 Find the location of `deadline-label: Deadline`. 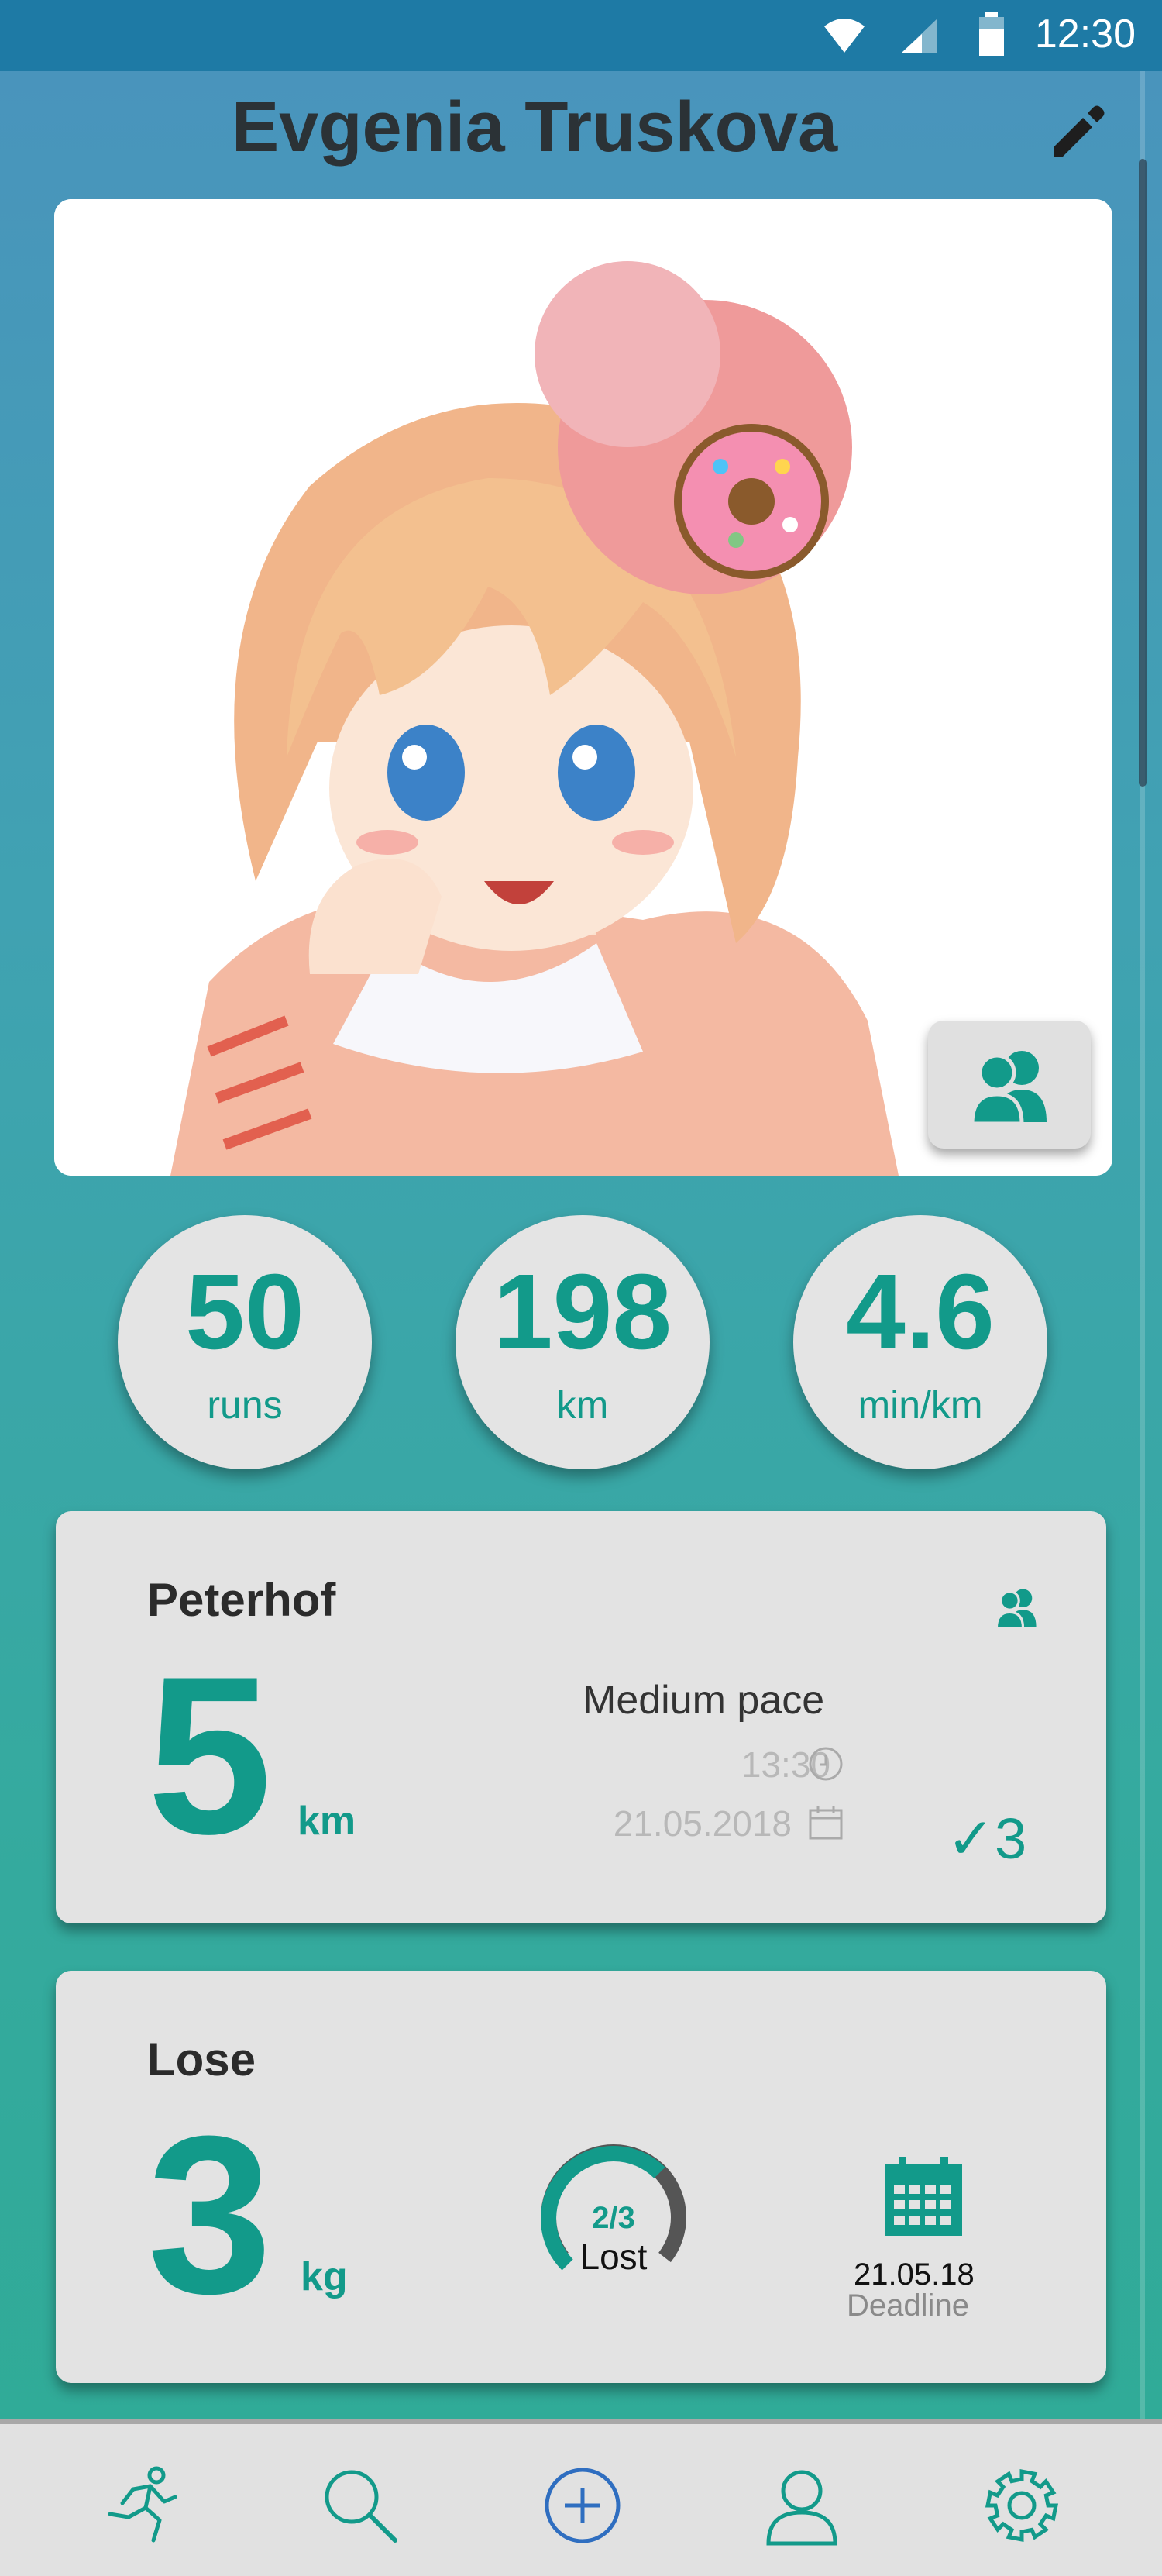

deadline-label: Deadline is located at coordinates (908, 2305).